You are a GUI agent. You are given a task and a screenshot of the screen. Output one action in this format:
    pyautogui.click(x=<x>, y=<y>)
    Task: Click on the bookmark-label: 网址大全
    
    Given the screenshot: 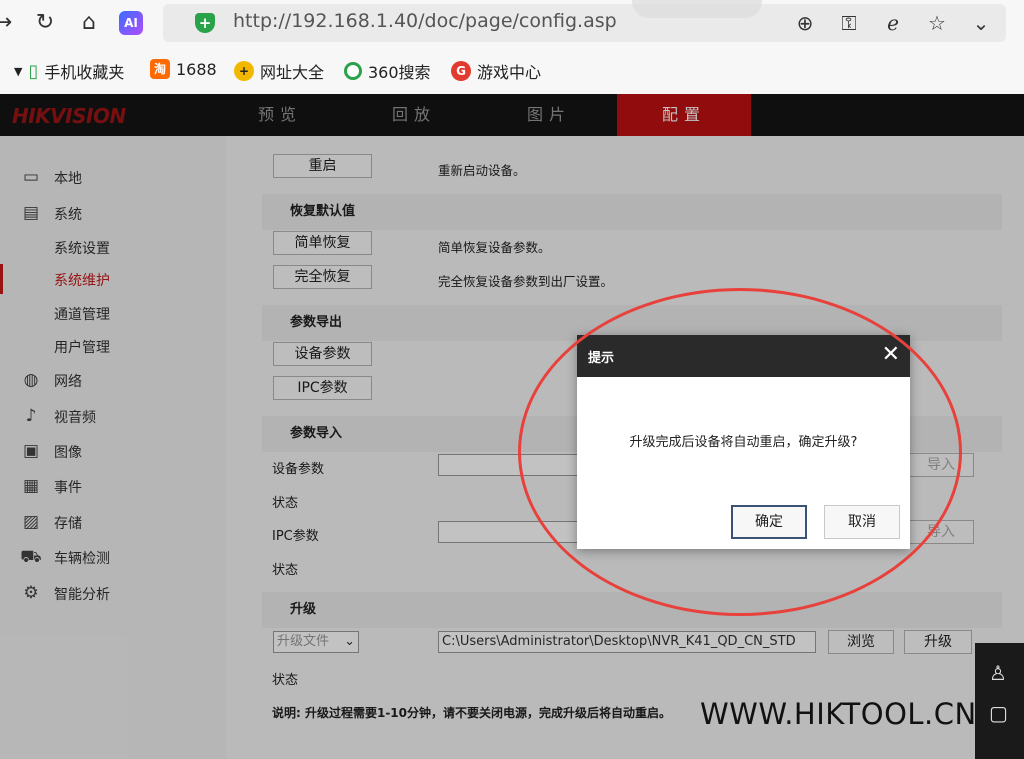 What is the action you would take?
    pyautogui.click(x=292, y=72)
    